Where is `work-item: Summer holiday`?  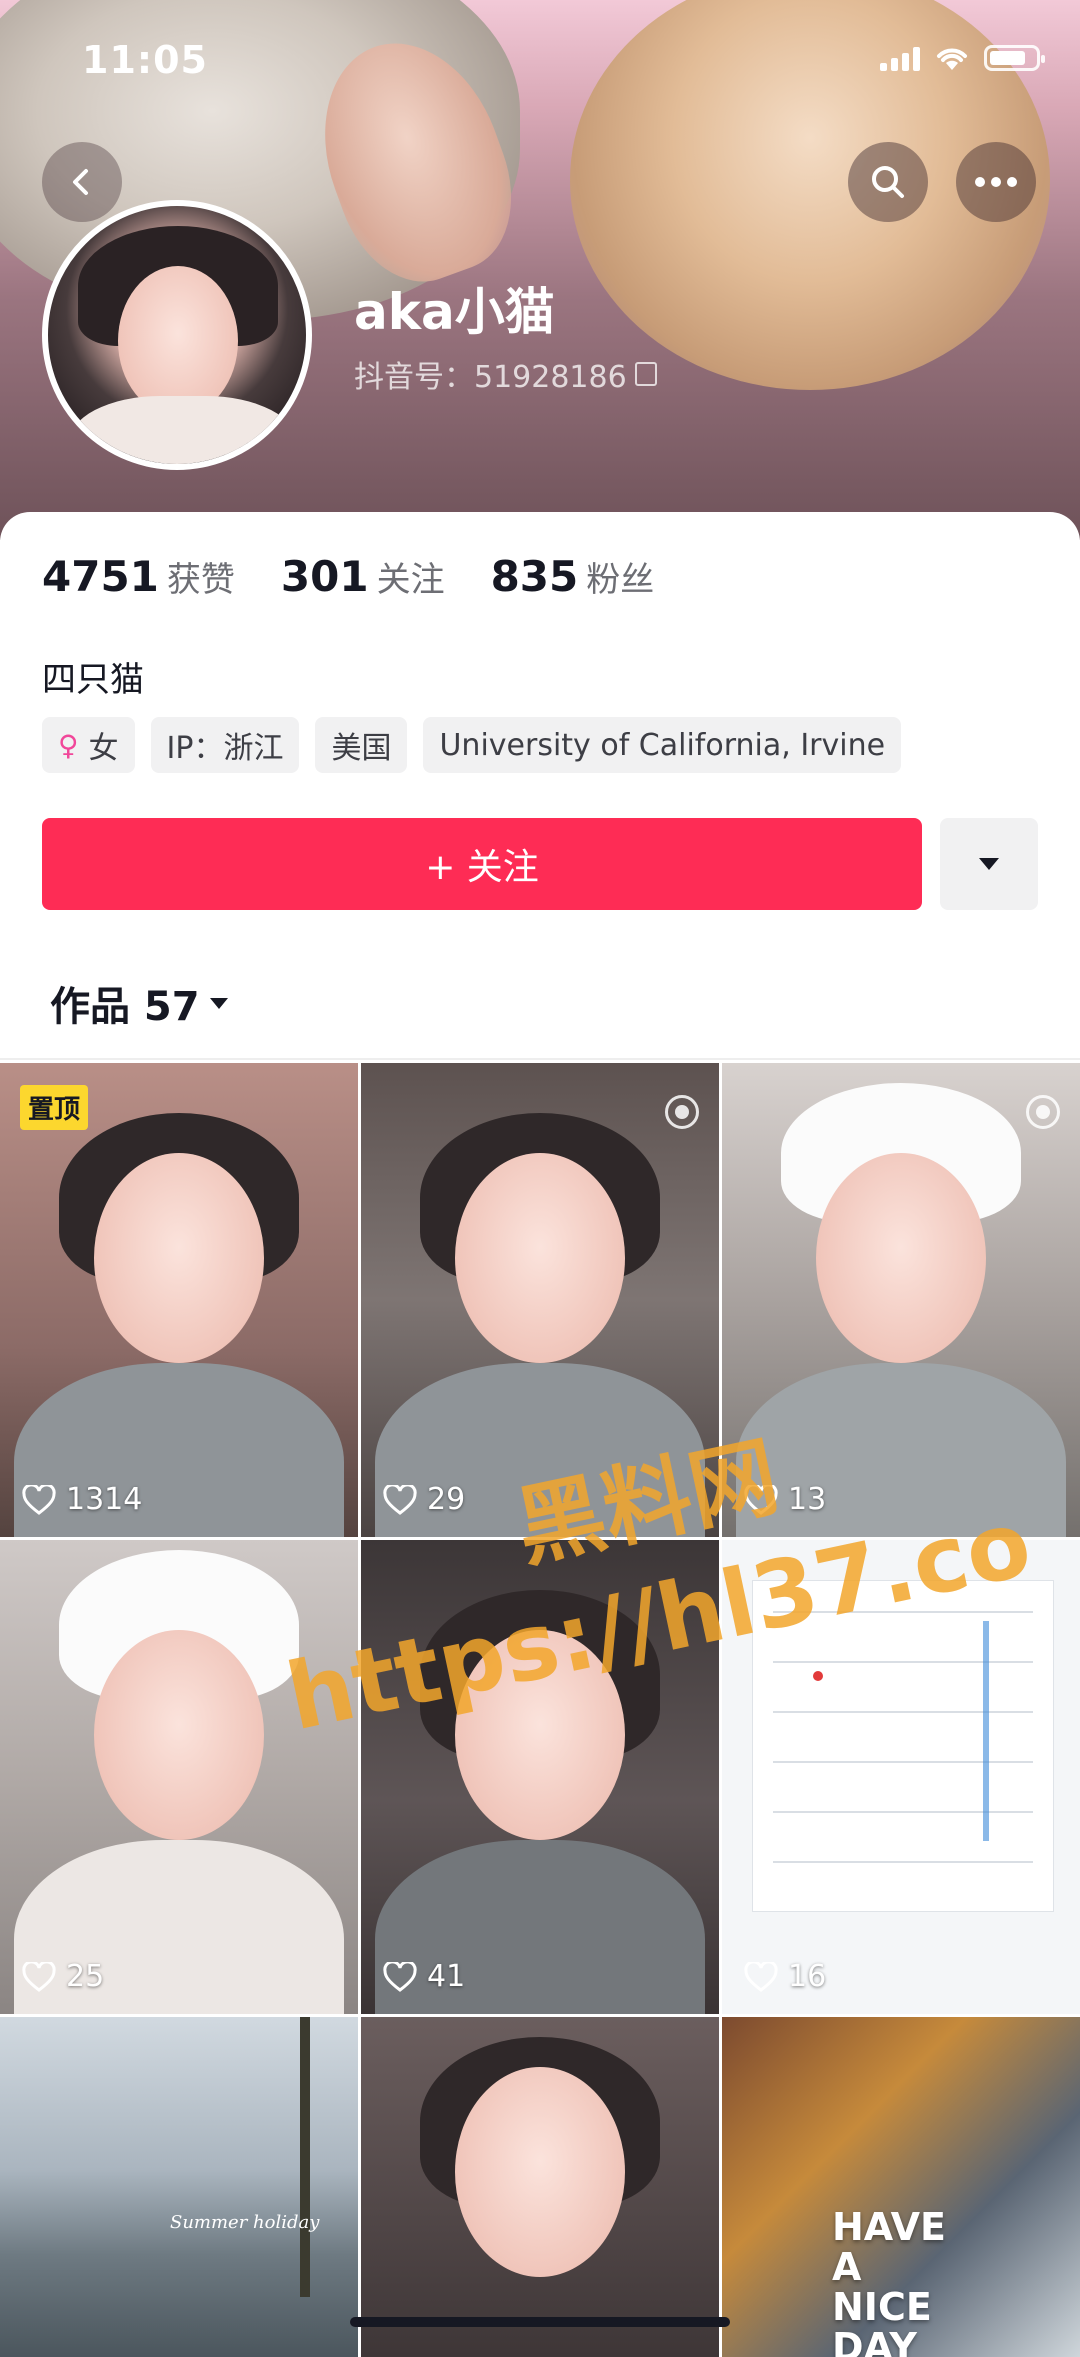
work-item: Summer holiday is located at coordinates (179, 2187).